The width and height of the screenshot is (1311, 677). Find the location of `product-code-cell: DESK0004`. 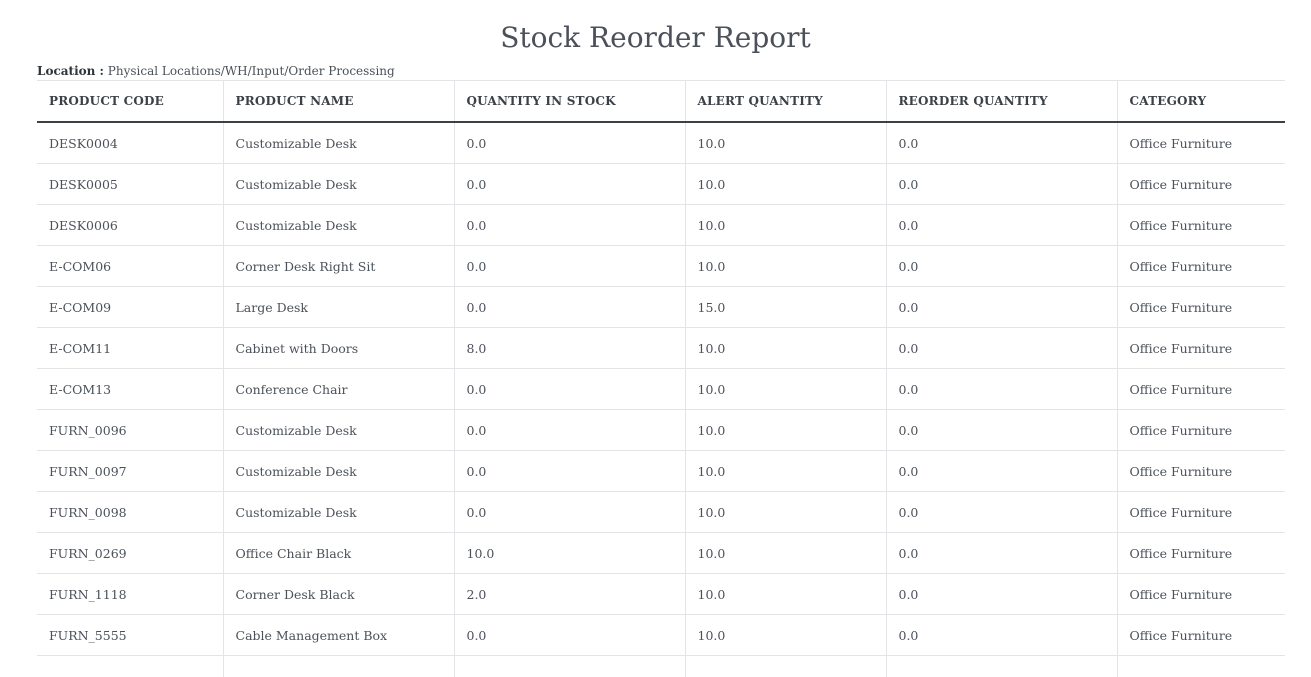

product-code-cell: DESK0004 is located at coordinates (130, 143).